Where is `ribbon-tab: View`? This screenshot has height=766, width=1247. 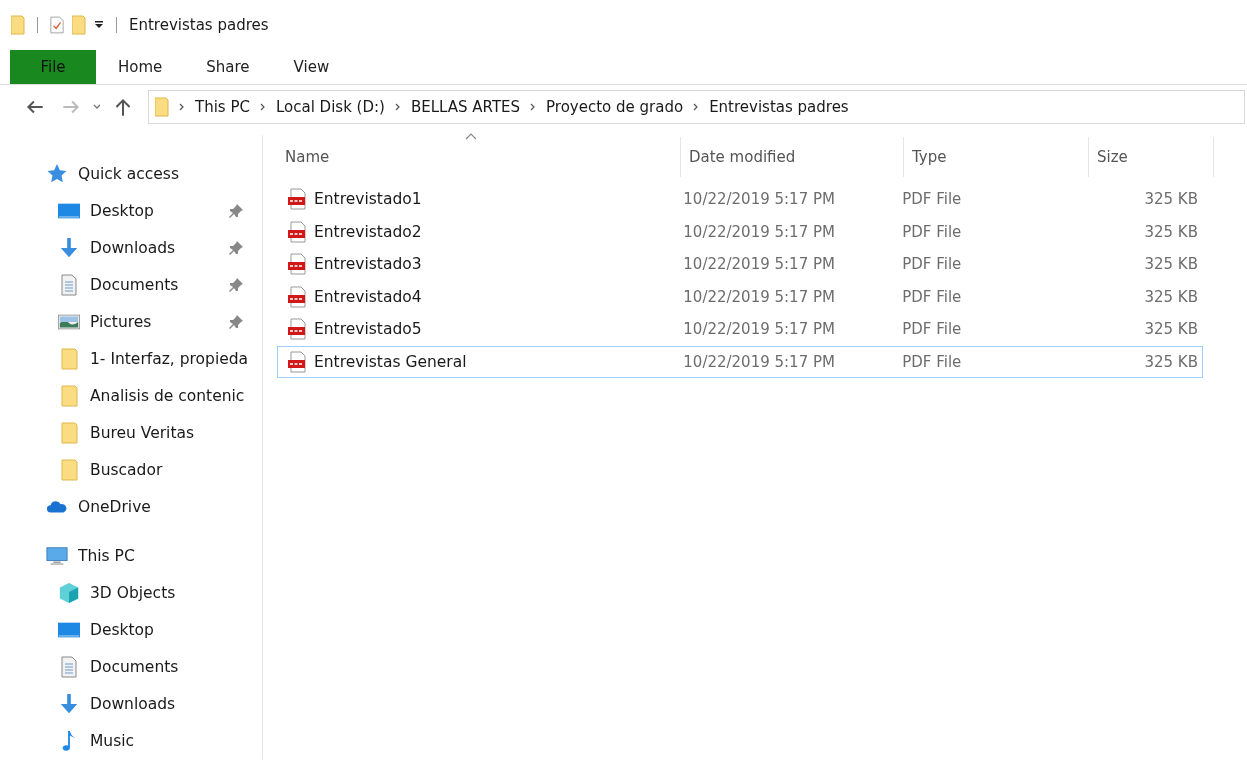 ribbon-tab: View is located at coordinates (311, 67).